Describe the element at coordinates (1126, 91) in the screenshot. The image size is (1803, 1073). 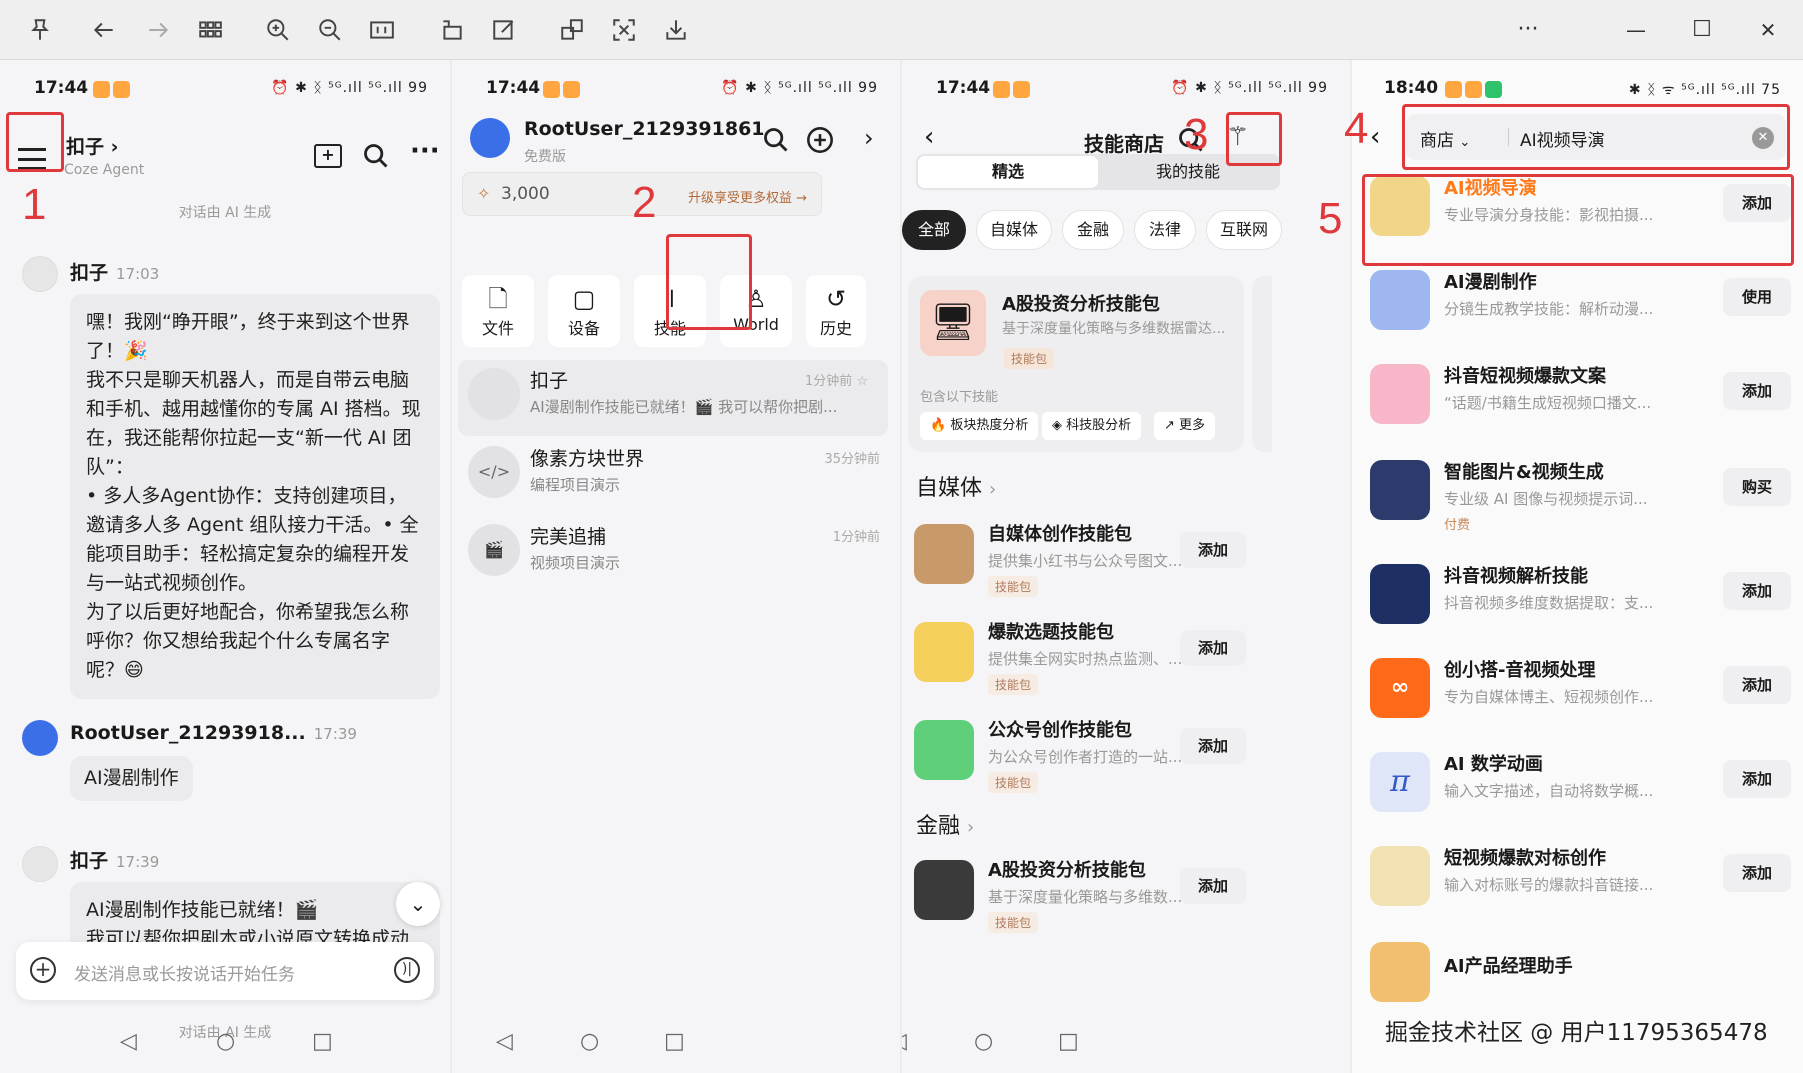
I see `status-bar: 17:44 ⏰ ✱ ᛝ ⁵ᴳ.ıll ⁵ᴳ.ıll 99` at that location.